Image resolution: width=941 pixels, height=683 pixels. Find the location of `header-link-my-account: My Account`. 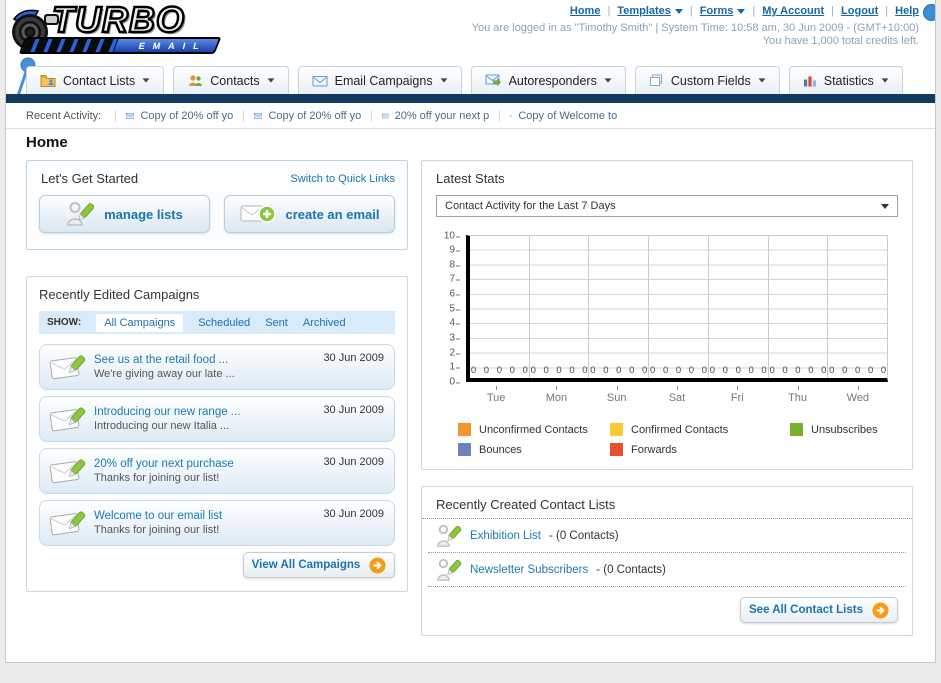

header-link-my-account: My Account is located at coordinates (793, 11).